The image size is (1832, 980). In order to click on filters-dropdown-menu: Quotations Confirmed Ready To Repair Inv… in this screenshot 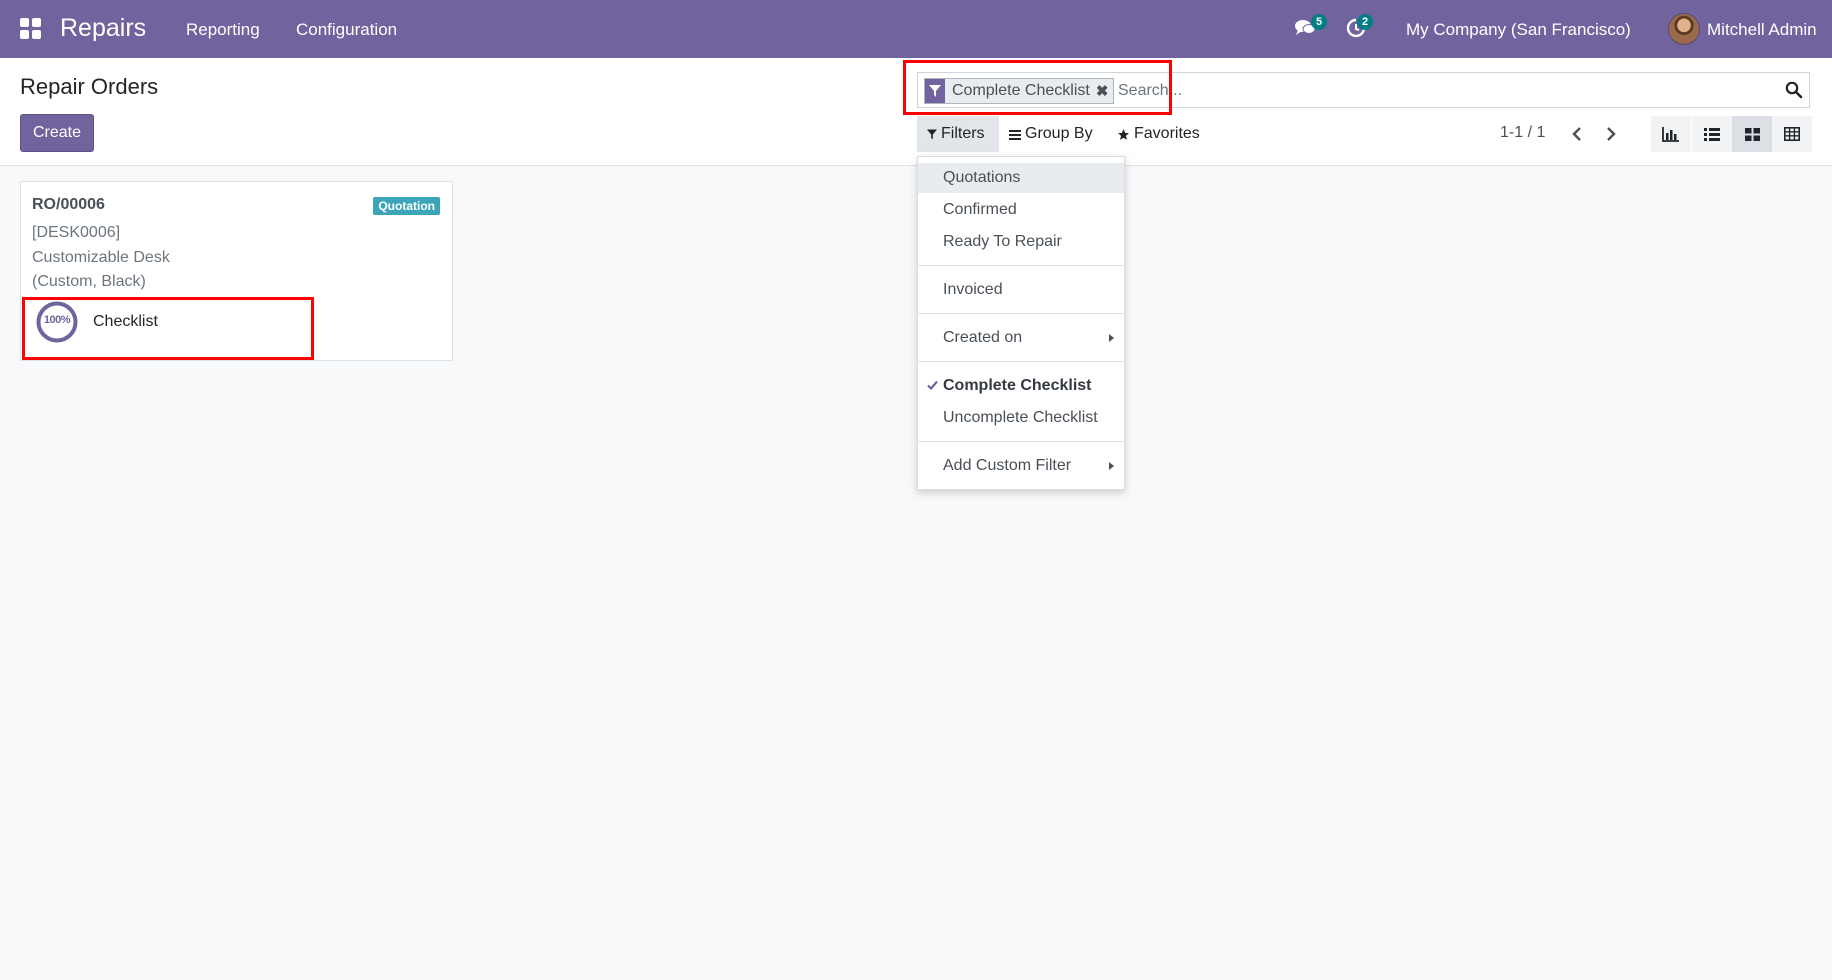, I will do `click(1021, 323)`.